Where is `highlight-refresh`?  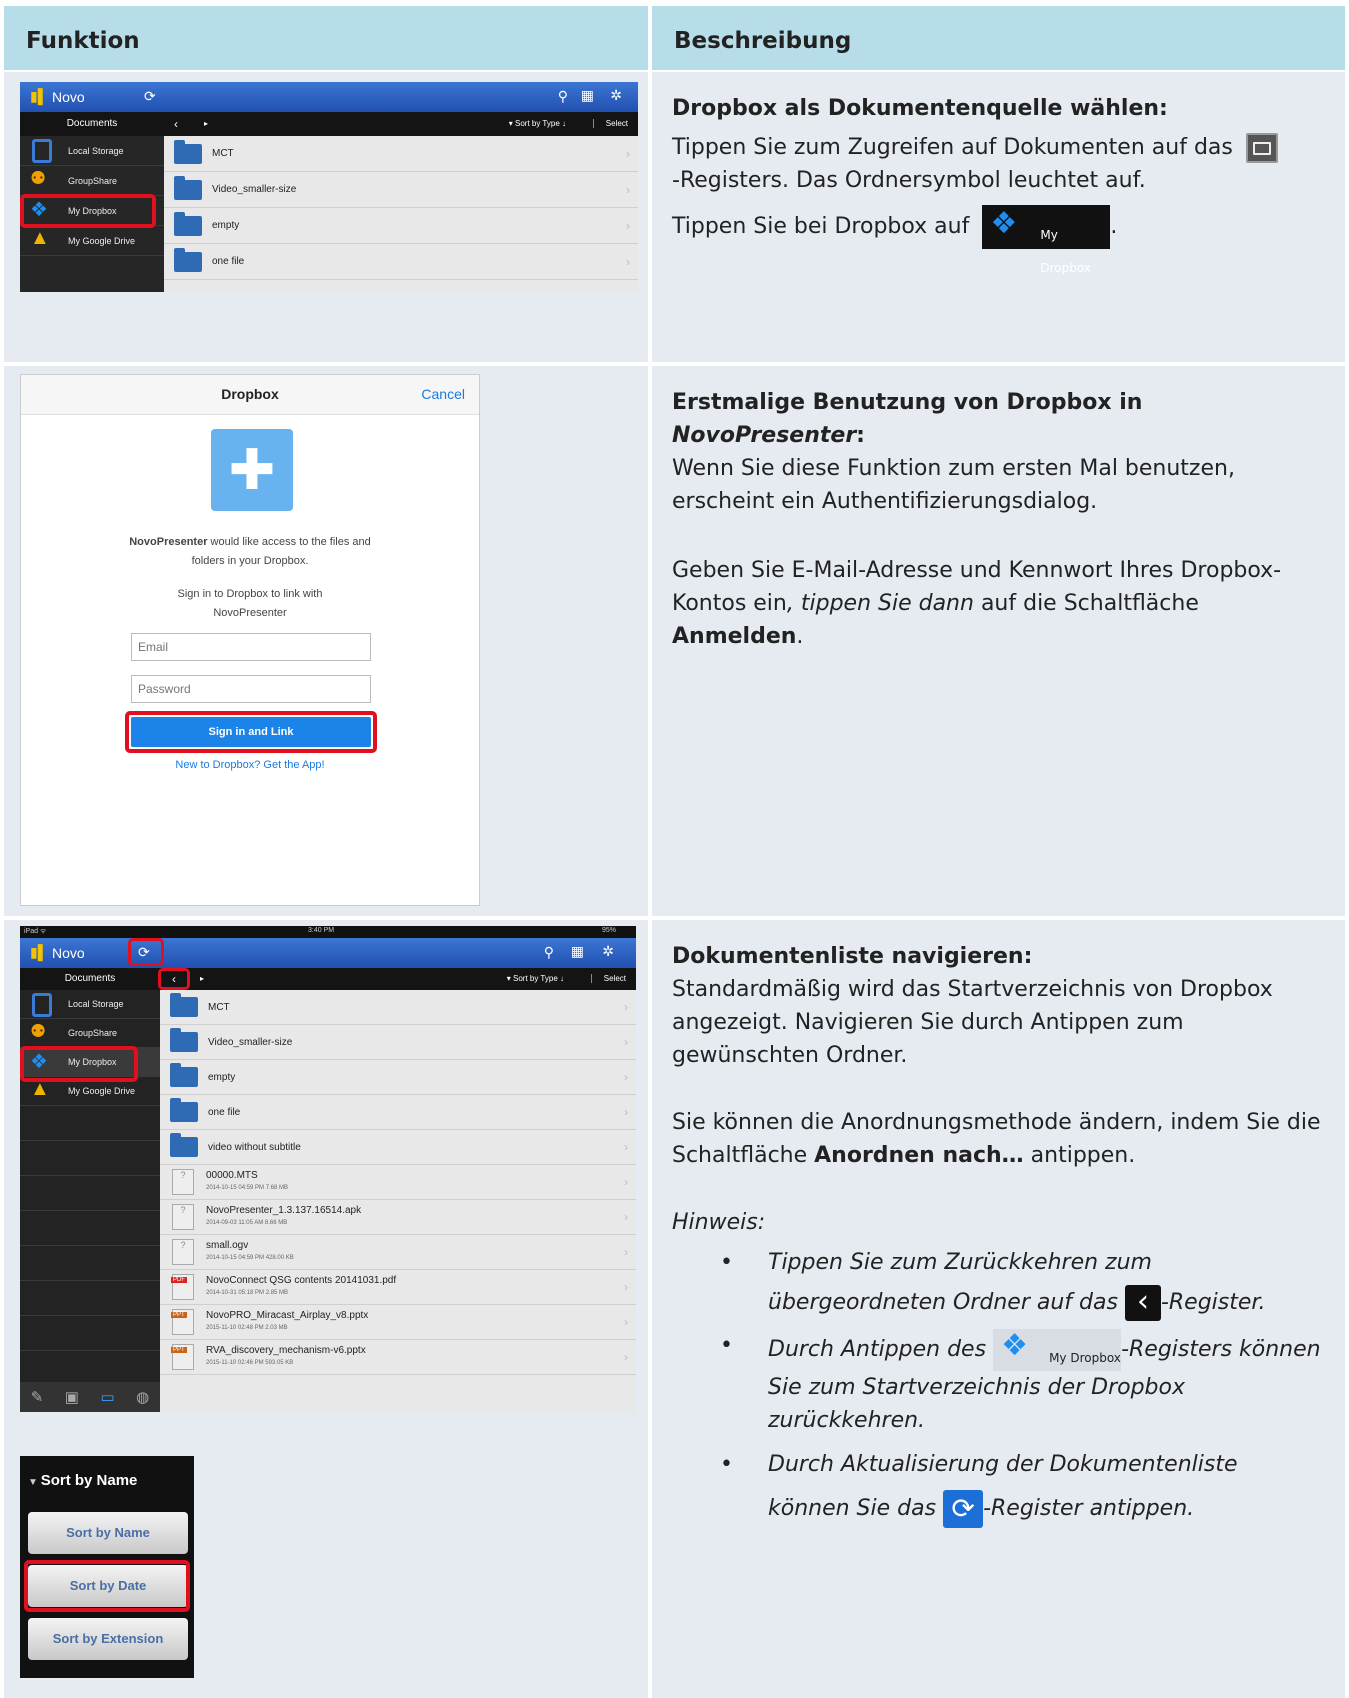
highlight-refresh is located at coordinates (146, 952).